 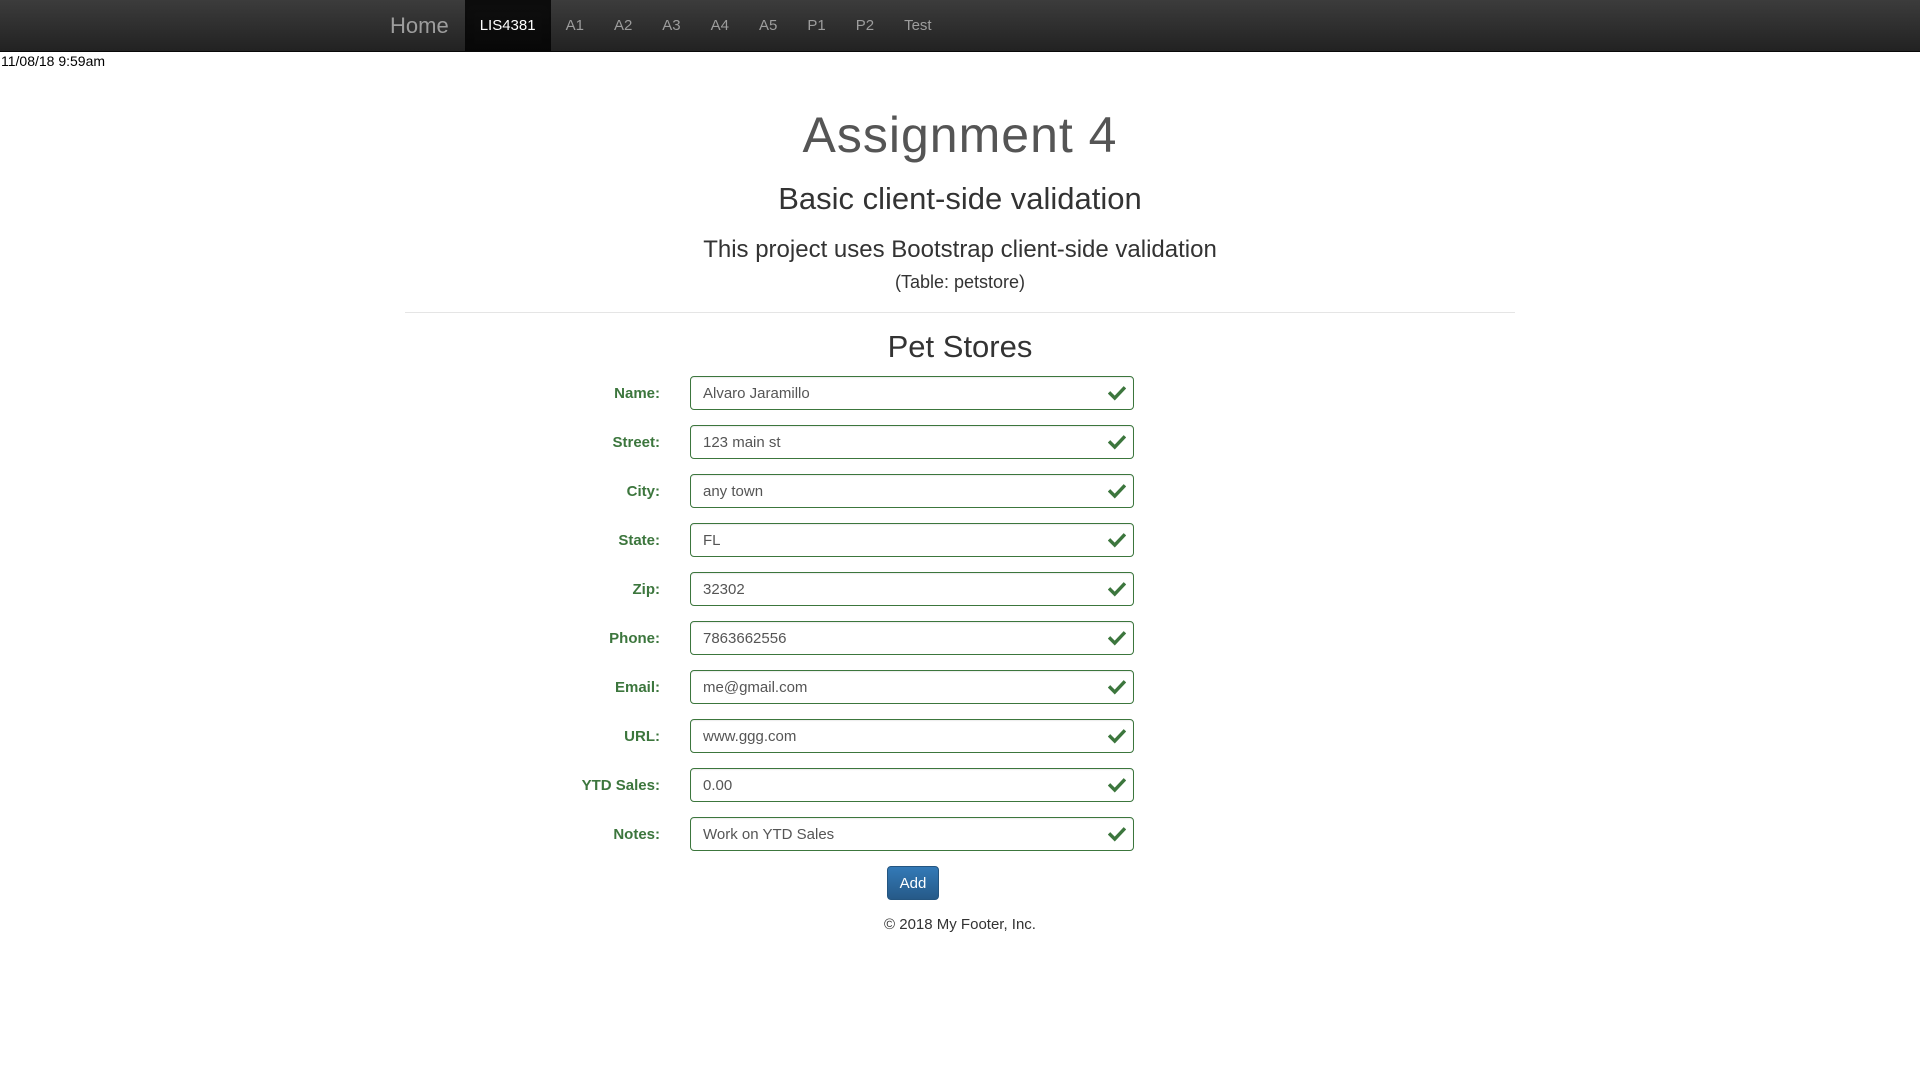 I want to click on state-input, so click(x=912, y=540).